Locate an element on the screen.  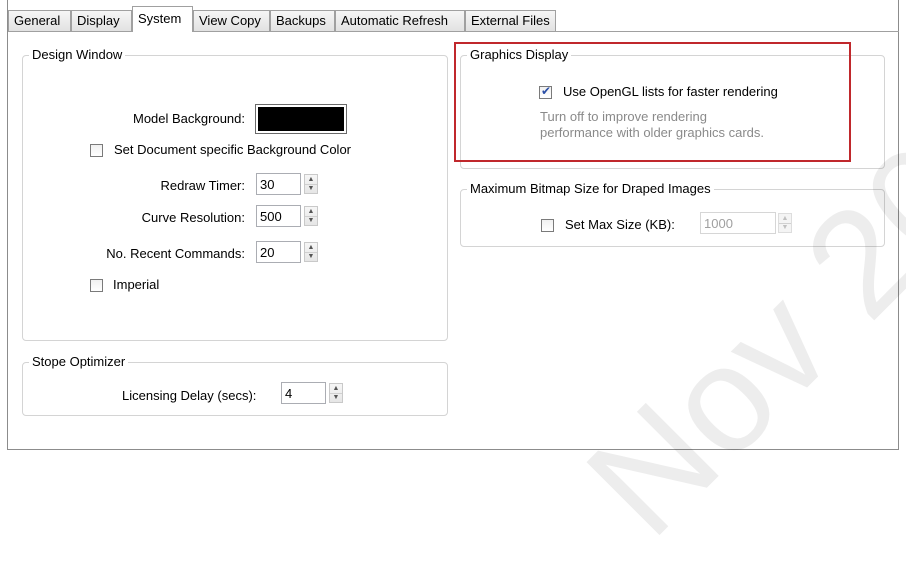
doc-specific-bg-label: Set Document specific Background Color is located at coordinates (233, 149).